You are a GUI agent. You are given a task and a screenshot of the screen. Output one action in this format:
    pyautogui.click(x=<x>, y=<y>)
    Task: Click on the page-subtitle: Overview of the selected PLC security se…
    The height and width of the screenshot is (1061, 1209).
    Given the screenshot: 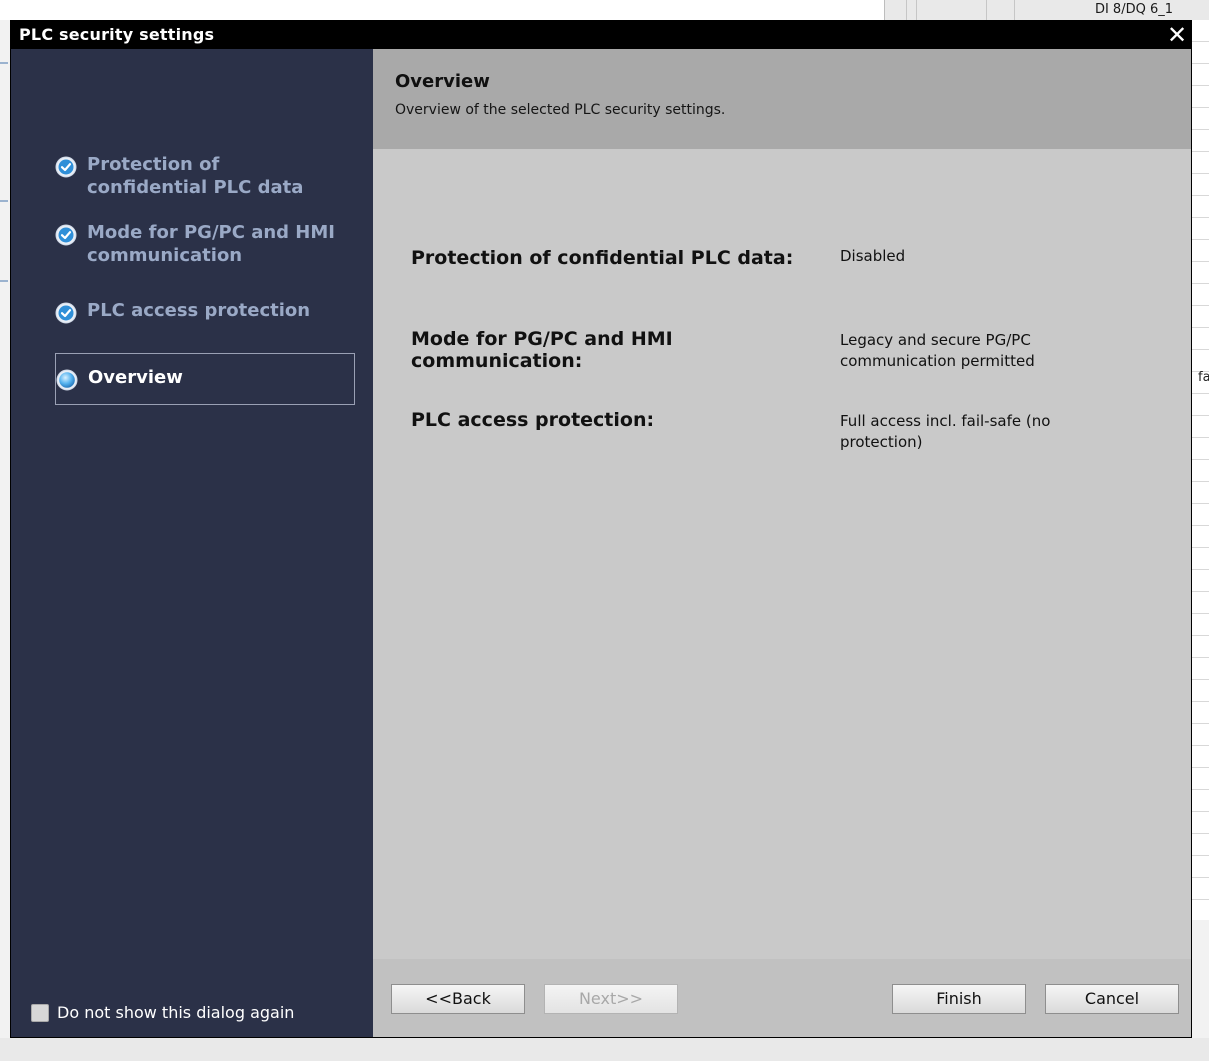 What is the action you would take?
    pyautogui.click(x=560, y=110)
    